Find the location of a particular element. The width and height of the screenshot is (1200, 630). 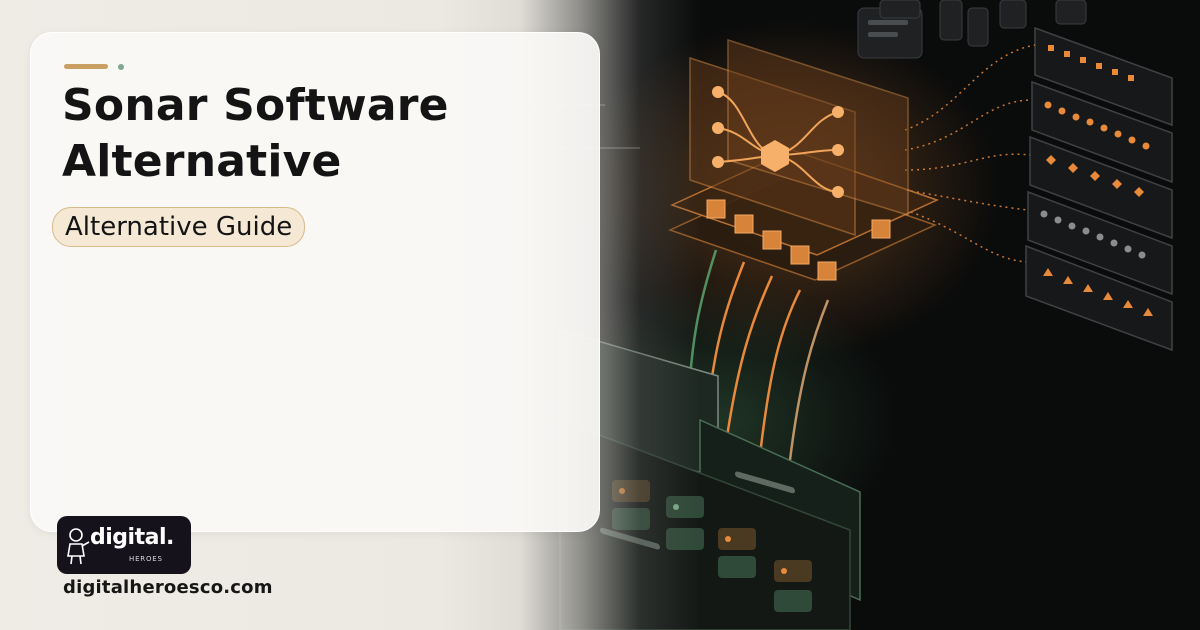

accent-bar is located at coordinates (86, 66).